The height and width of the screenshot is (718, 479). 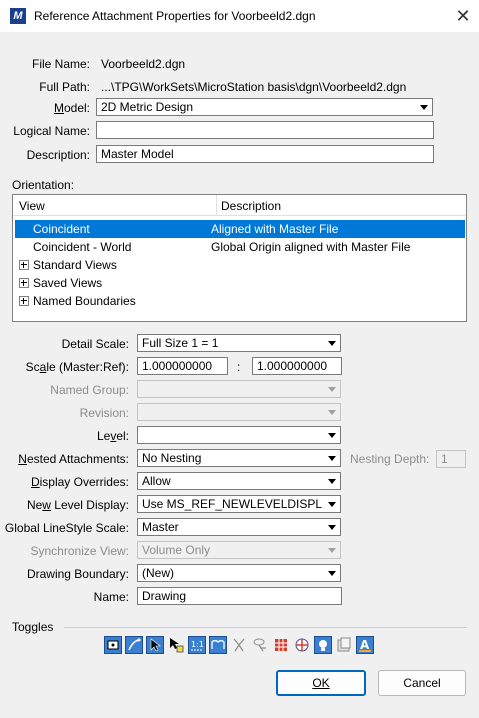 I want to click on synchronize-view-combo: Volume Only, so click(x=239, y=550).